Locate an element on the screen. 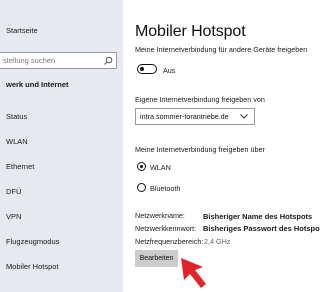 The image size is (320, 292). sidebar-item-wlan: WLAN is located at coordinates (17, 141).